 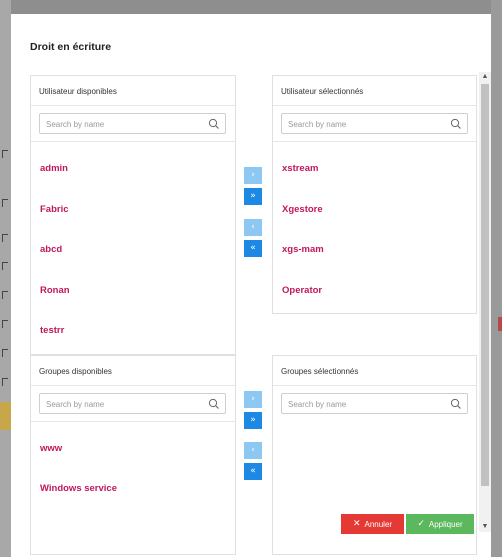 I want to click on list-item: Fabric, so click(x=54, y=209).